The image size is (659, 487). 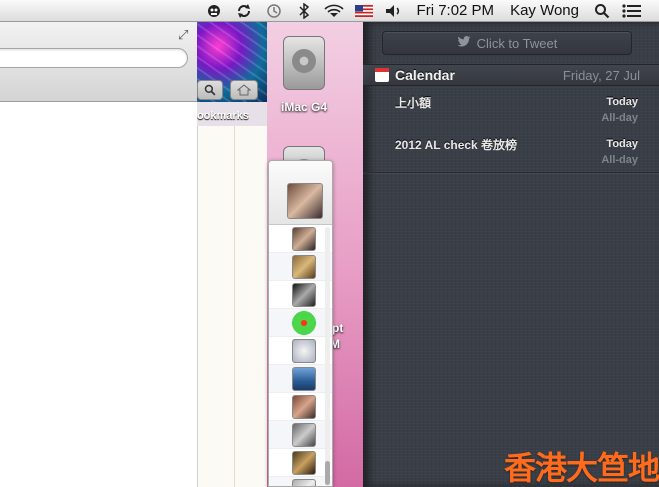 I want to click on icq-flower-icon, so click(x=304, y=323).